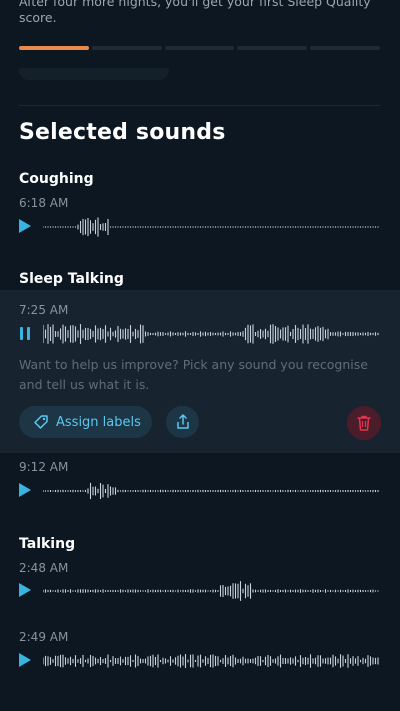 Image resolution: width=400 pixels, height=711 pixels. I want to click on share-icon, so click(182, 421).